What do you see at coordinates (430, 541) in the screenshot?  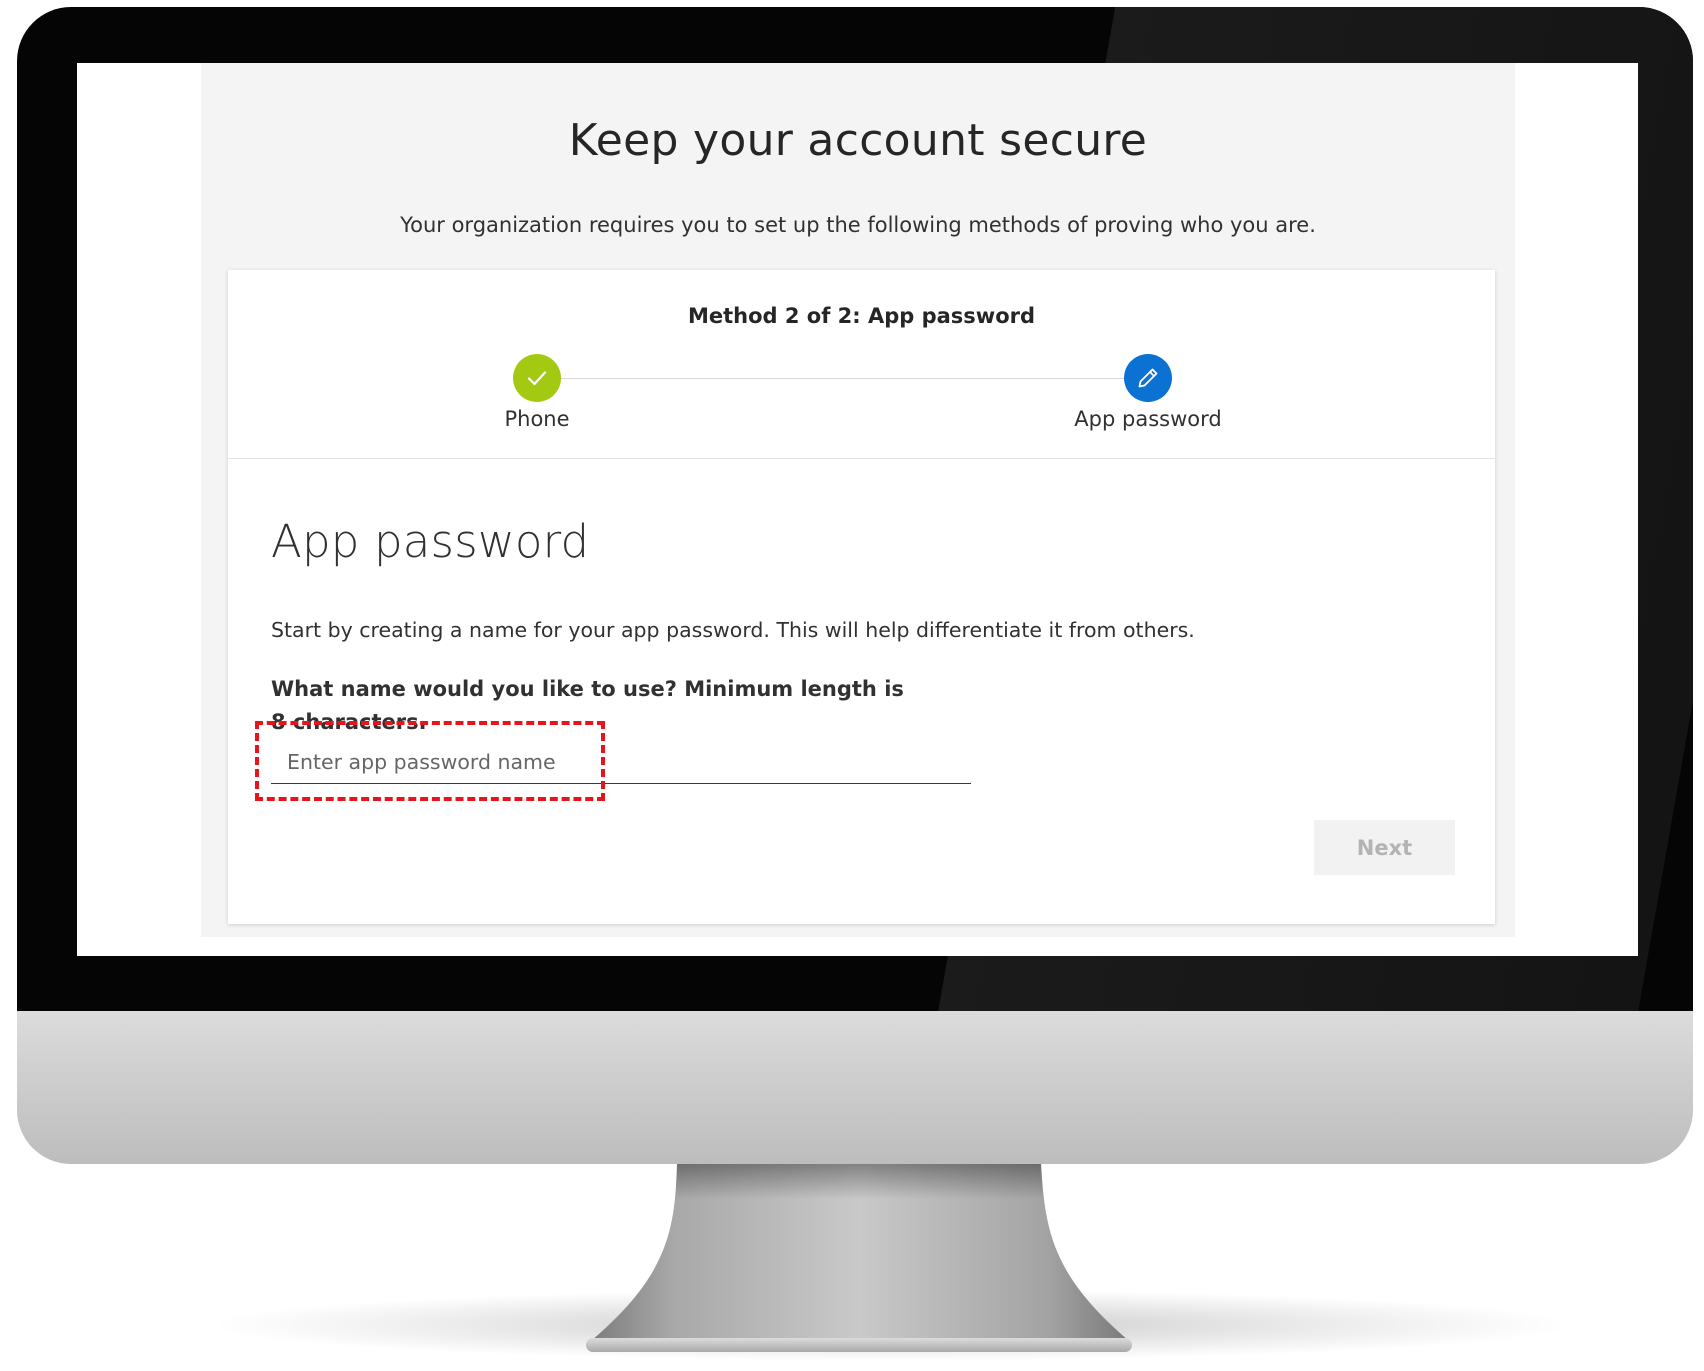 I see `section-title: App password` at bounding box center [430, 541].